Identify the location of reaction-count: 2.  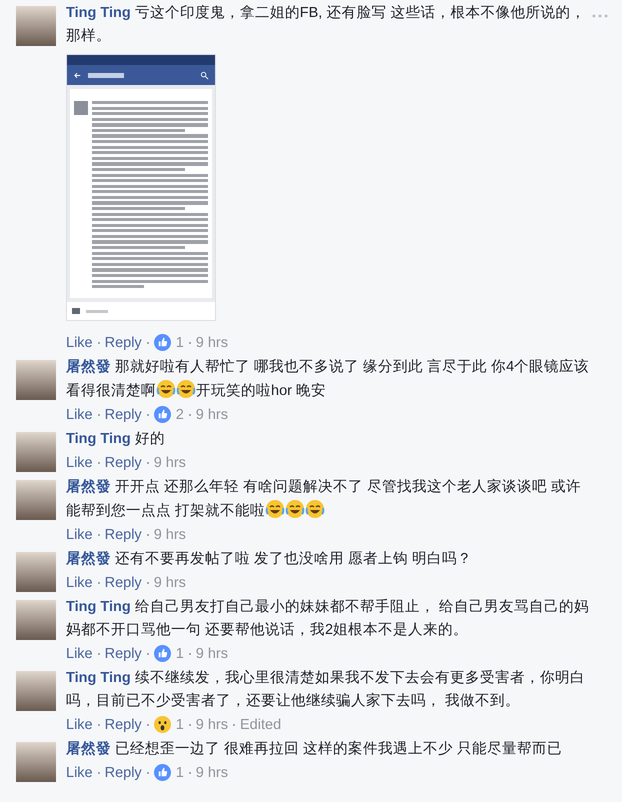
(180, 414).